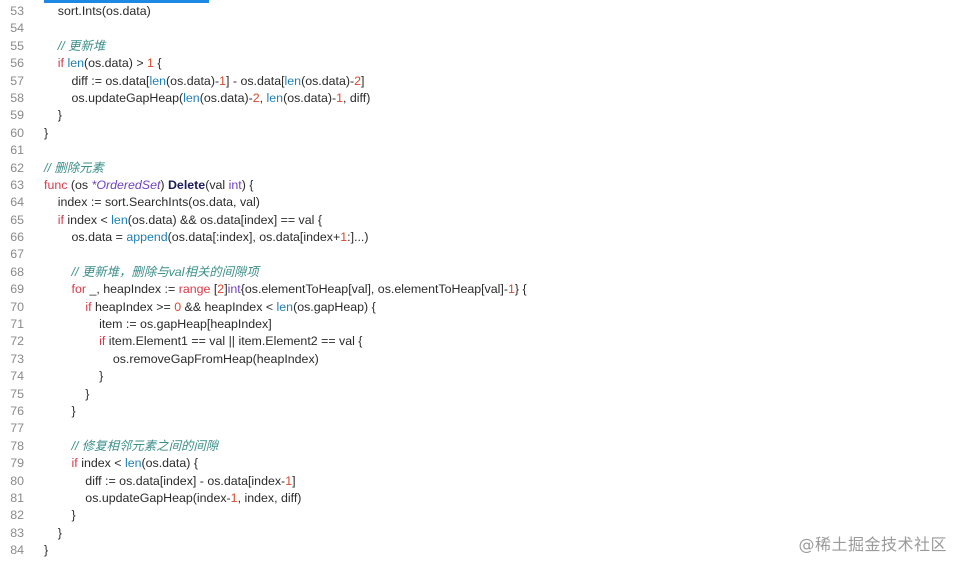 The width and height of the screenshot is (955, 561). Describe the element at coordinates (17, 132) in the screenshot. I see `line-number: 60` at that location.